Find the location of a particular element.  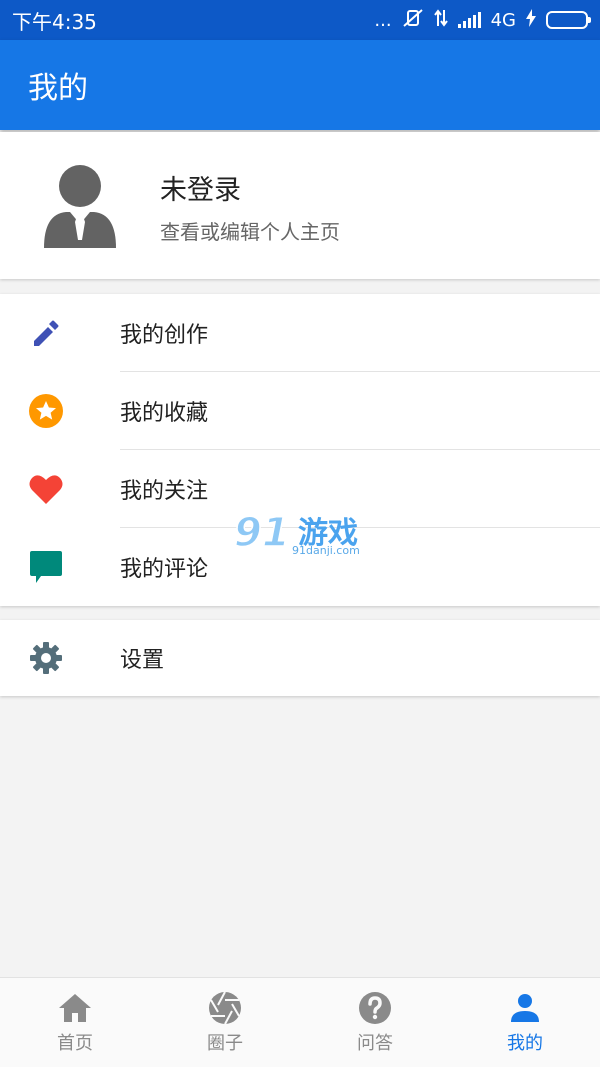

star-icon is located at coordinates (46, 411).